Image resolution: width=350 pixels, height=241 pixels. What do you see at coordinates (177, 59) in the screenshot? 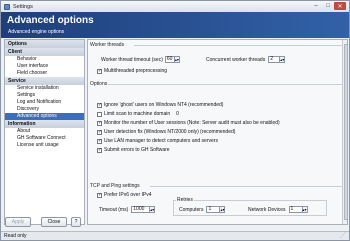
I see `worker-timeout-spinner: ▴▾` at bounding box center [177, 59].